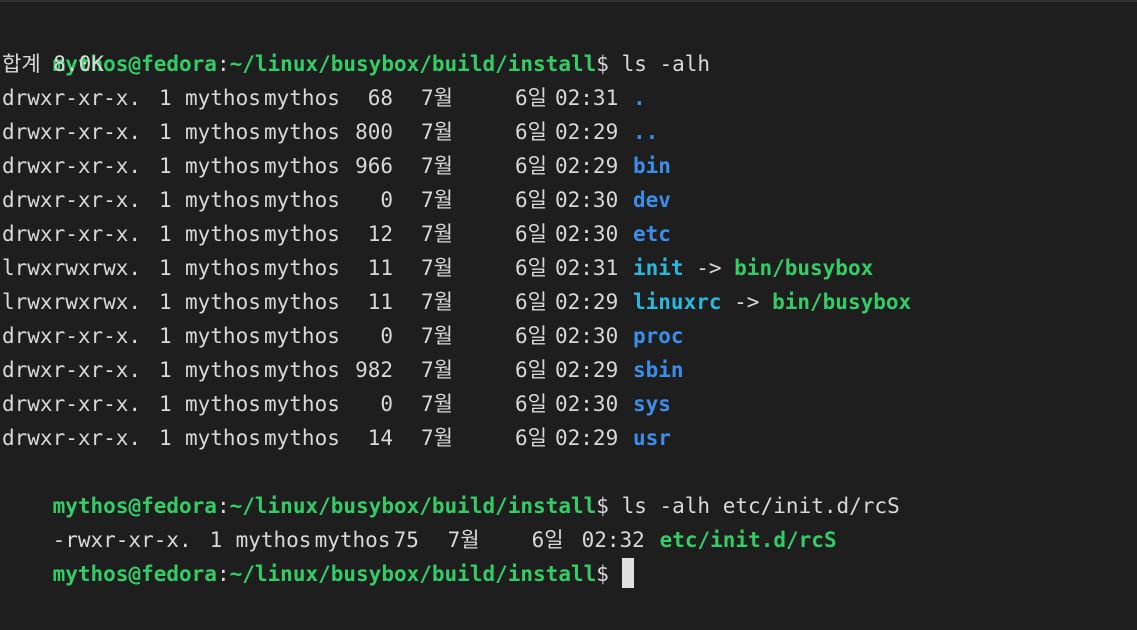 Image resolution: width=1137 pixels, height=630 pixels. I want to click on file-size: 800, so click(374, 132).